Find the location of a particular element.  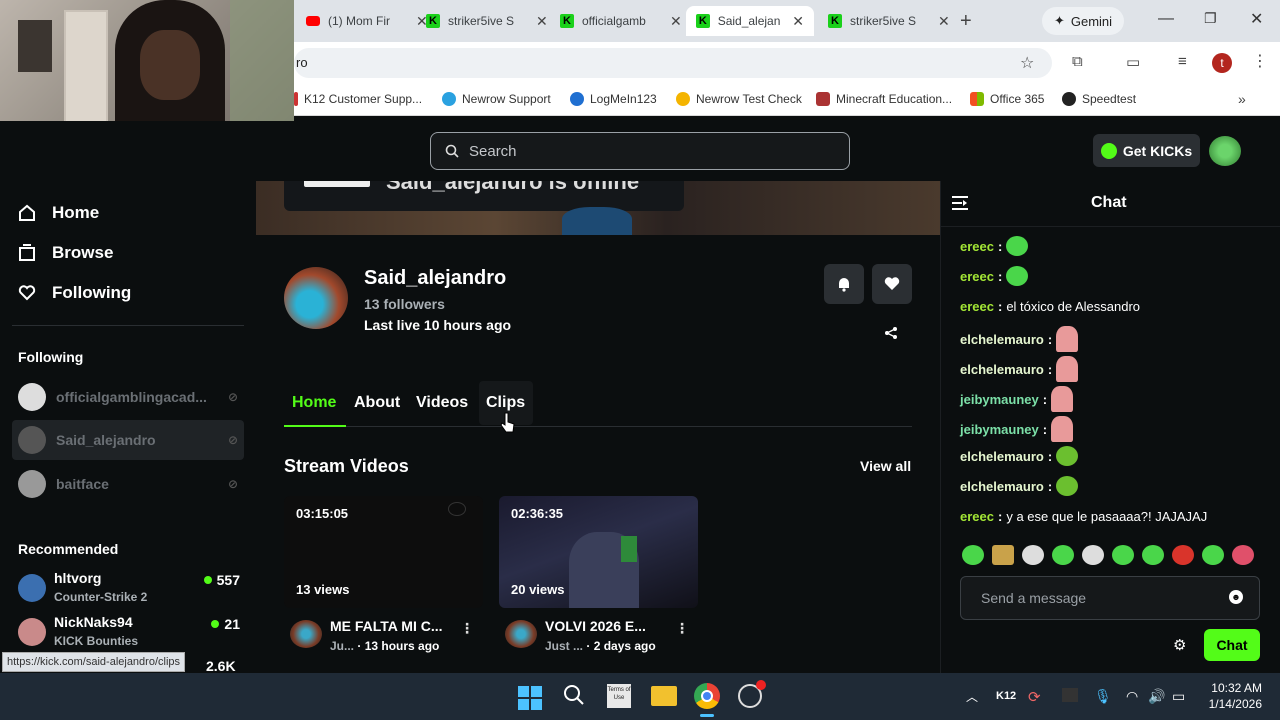

clock-date: 1/14/2026 is located at coordinates (1233, 704).